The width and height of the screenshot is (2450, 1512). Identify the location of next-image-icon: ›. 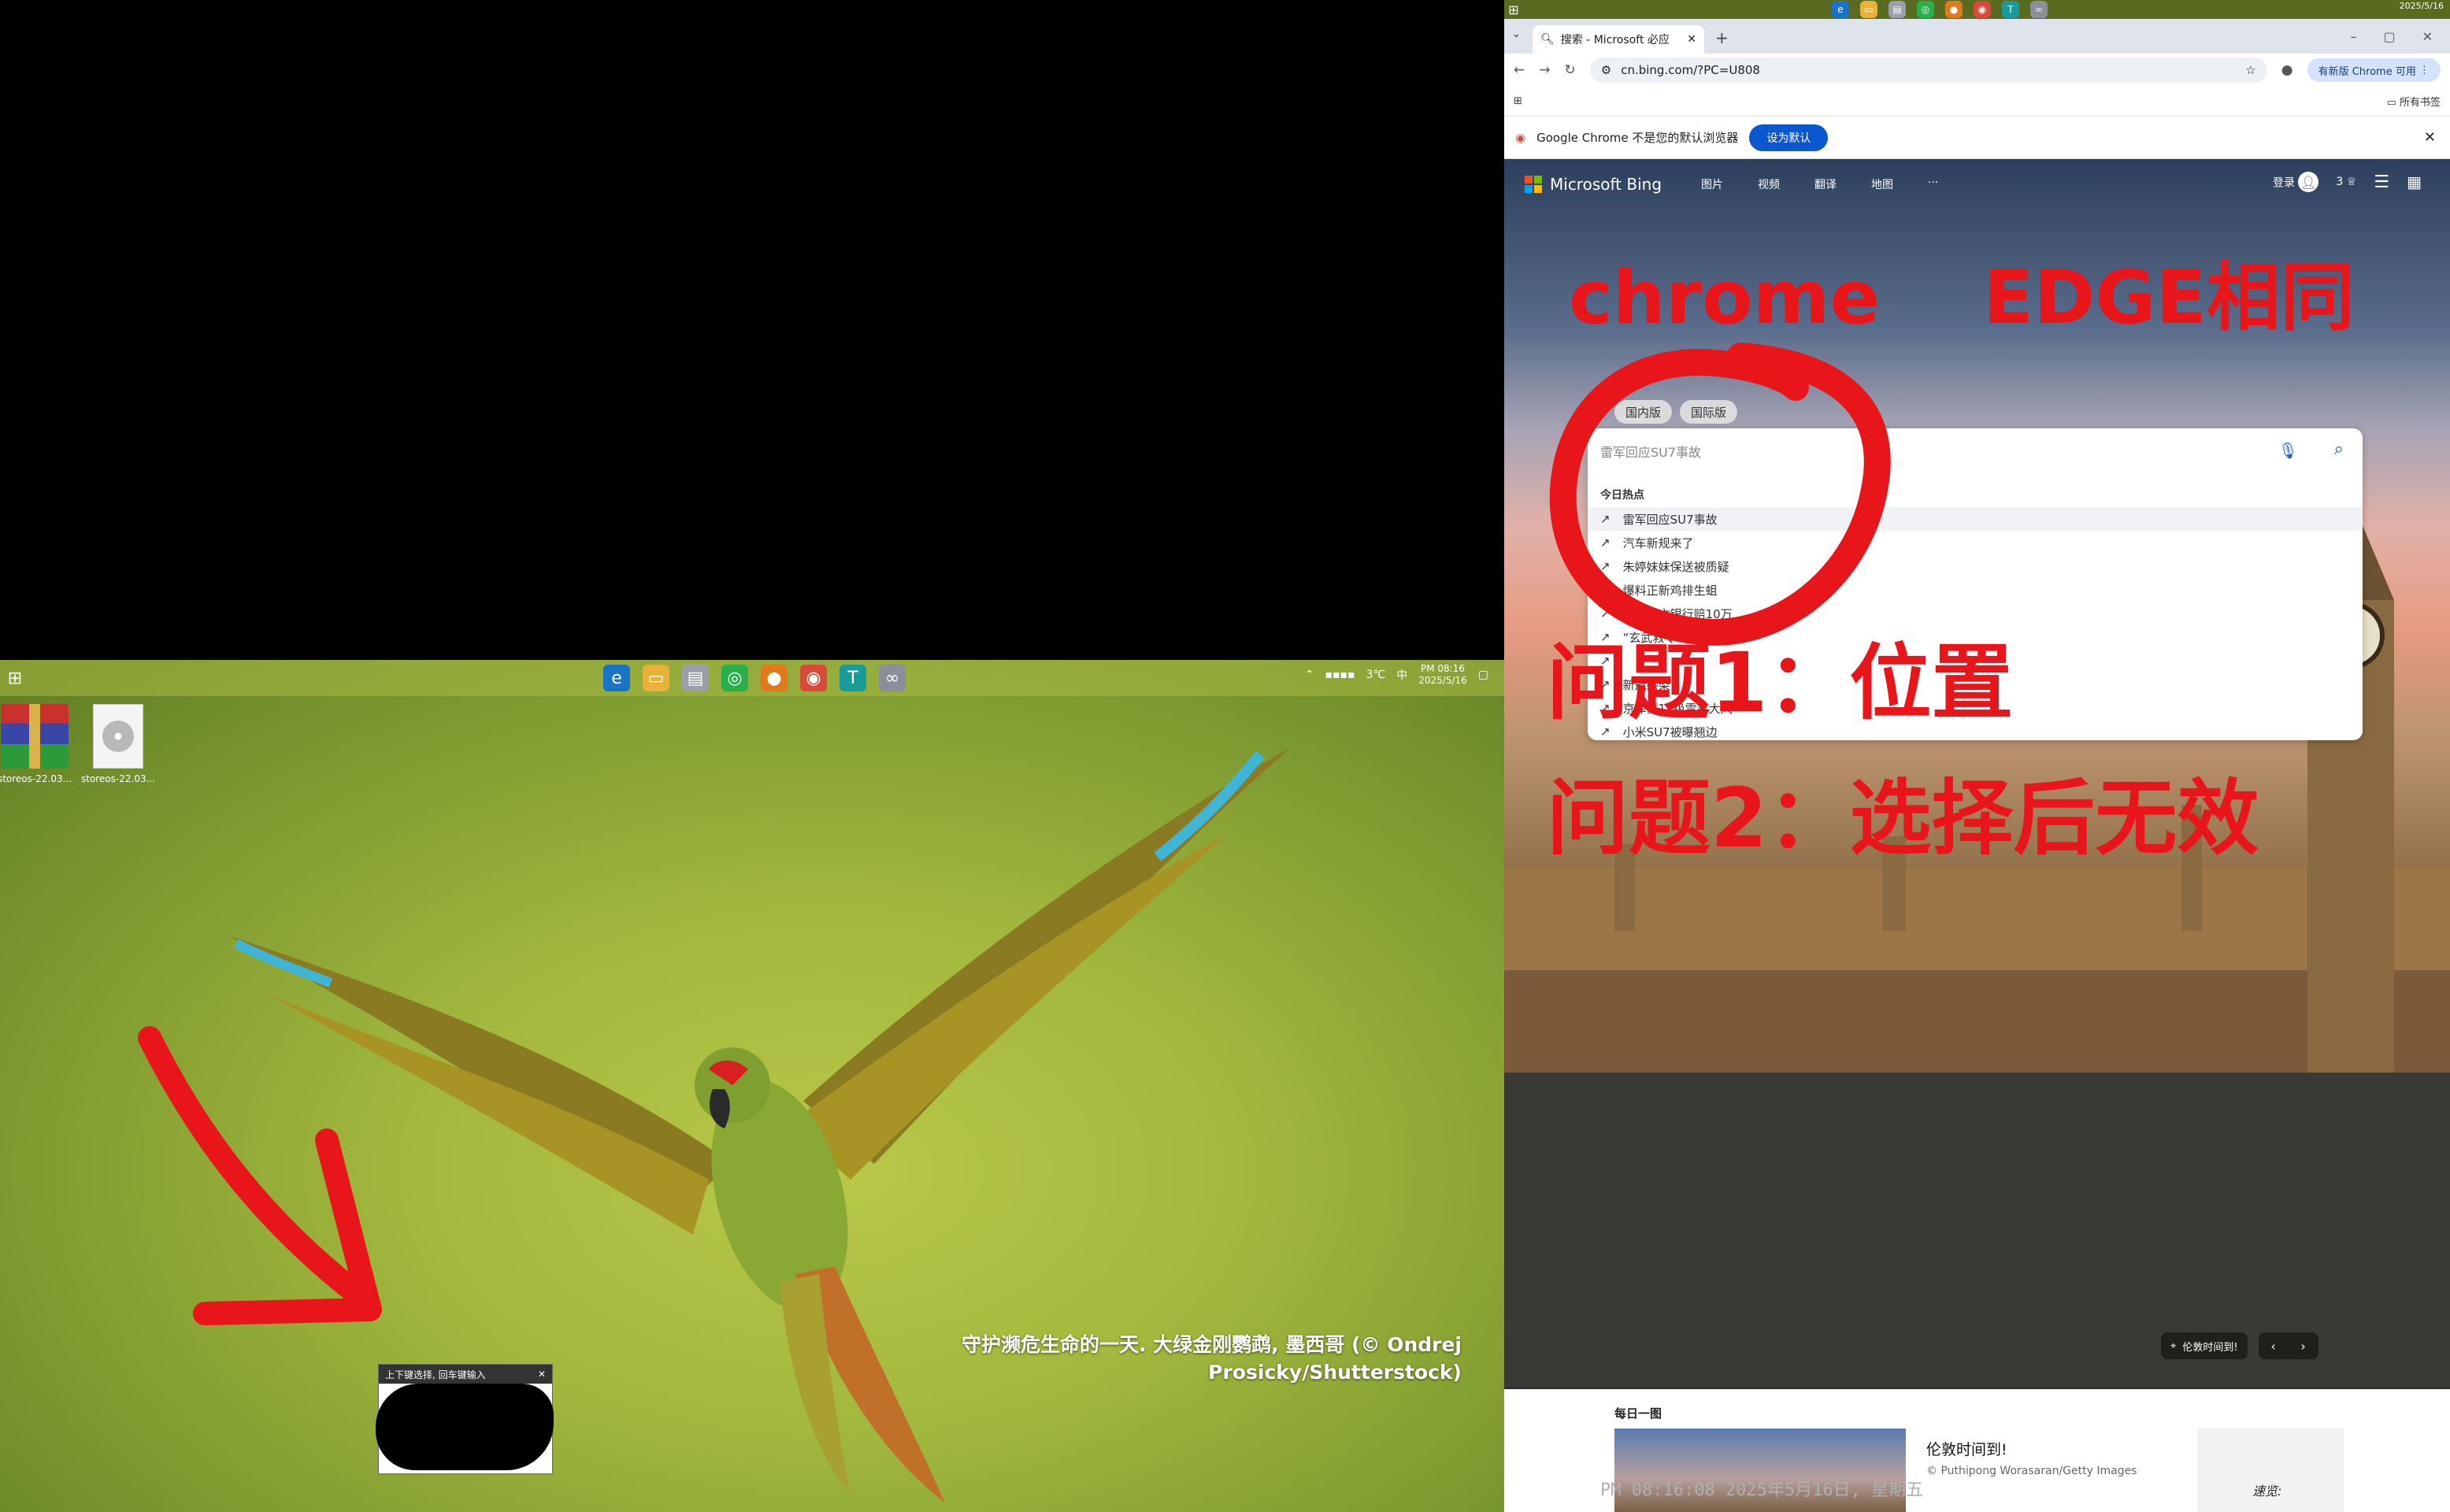
(2302, 1346).